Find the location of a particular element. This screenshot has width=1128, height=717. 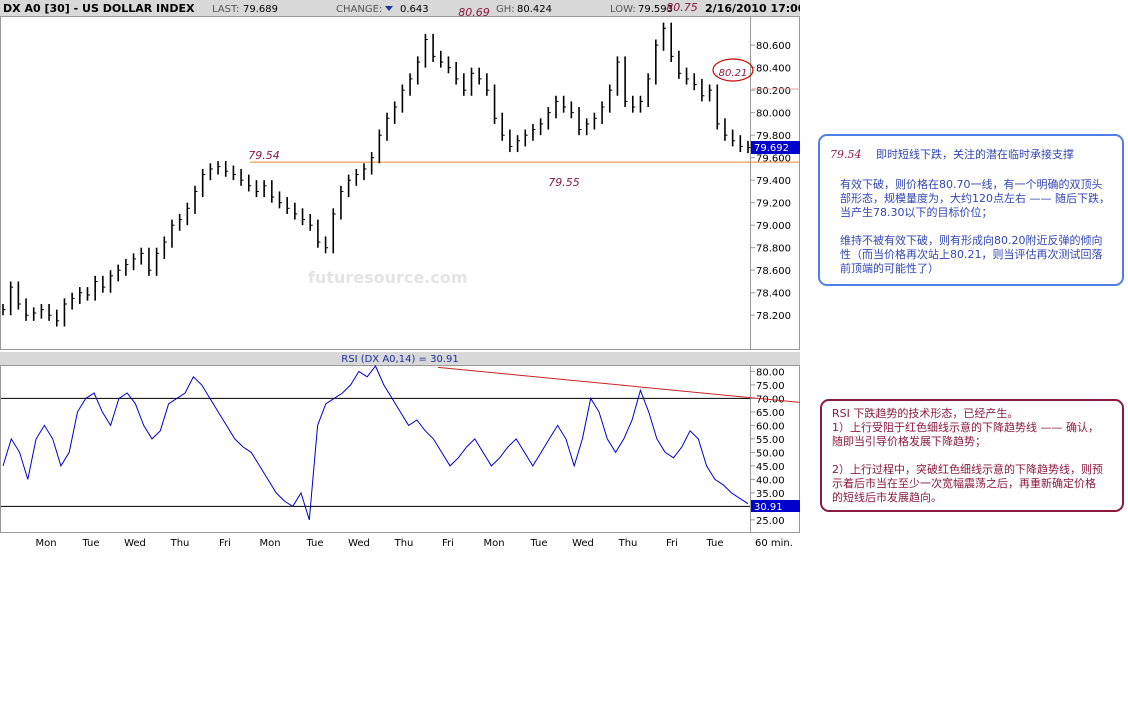

datetime: 2/16/2010 17:00 is located at coordinates (752, 8).